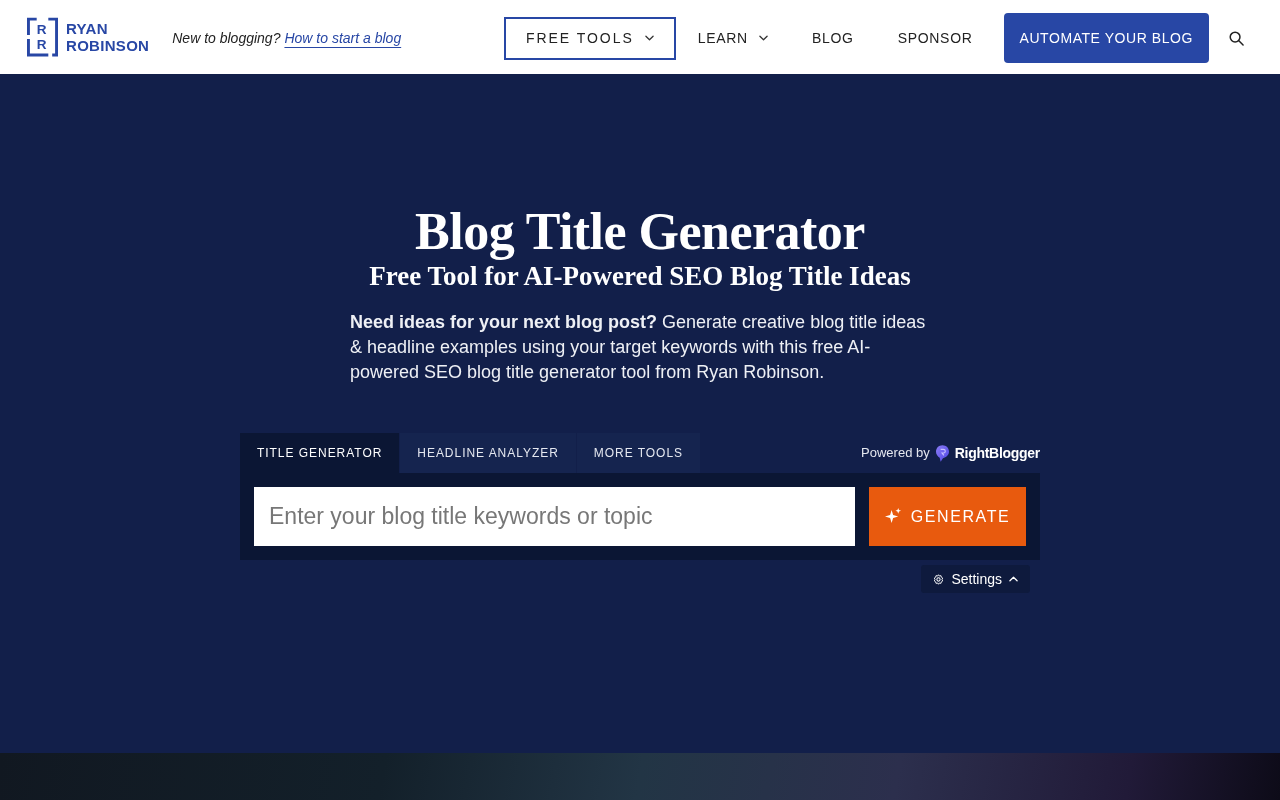  Describe the element at coordinates (640, 276) in the screenshot. I see `page-subtitle: Free Tool for AI-Powered SEO Blog Title Ideas` at that location.